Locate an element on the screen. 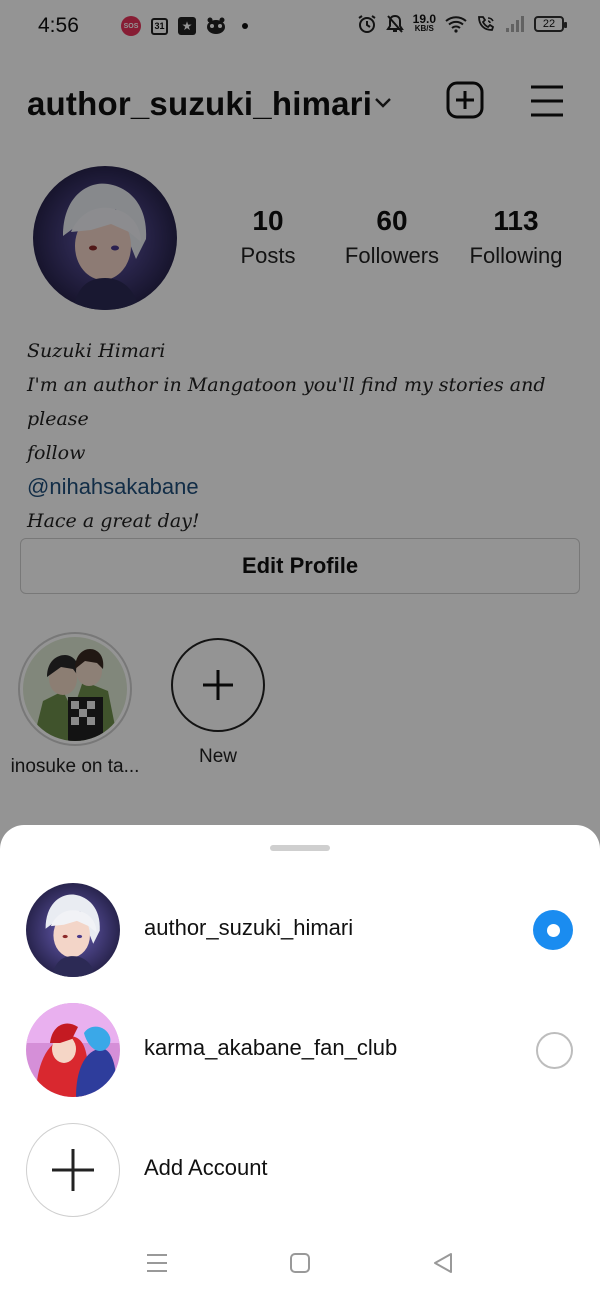 Image resolution: width=600 pixels, height=1300 pixels. add-account-circle is located at coordinates (73, 1170).